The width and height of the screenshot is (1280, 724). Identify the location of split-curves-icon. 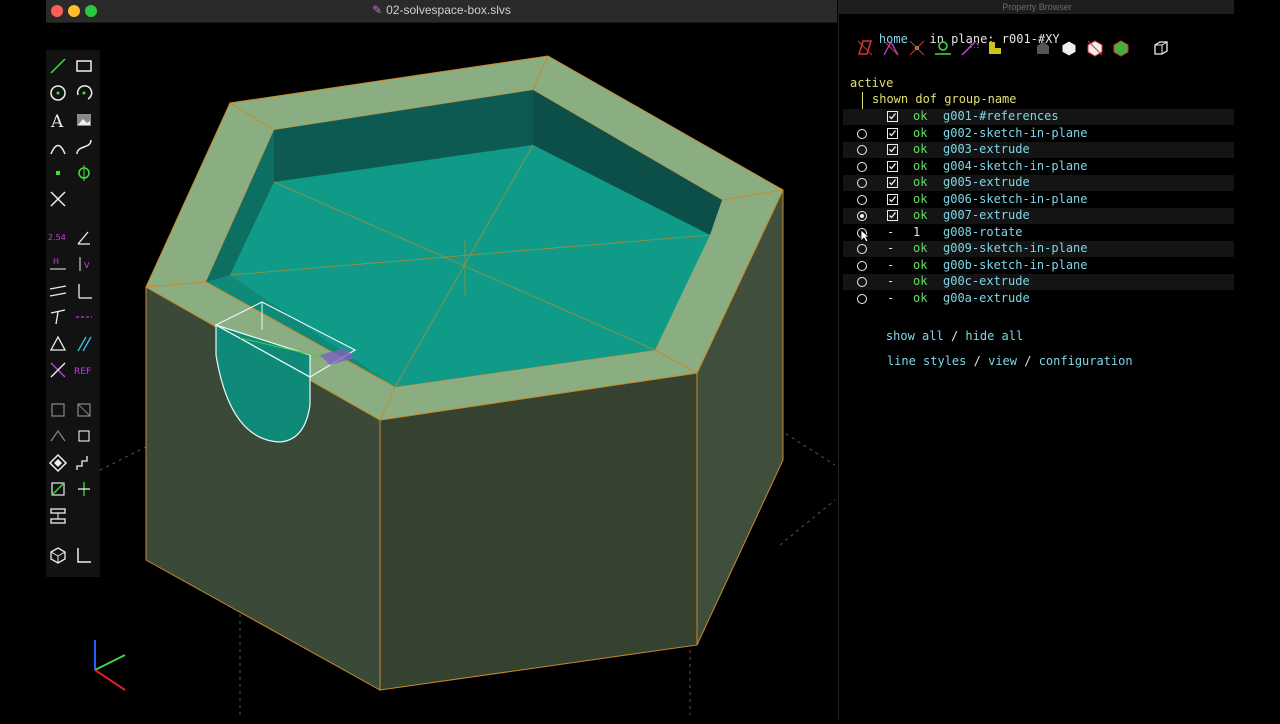
(58, 199).